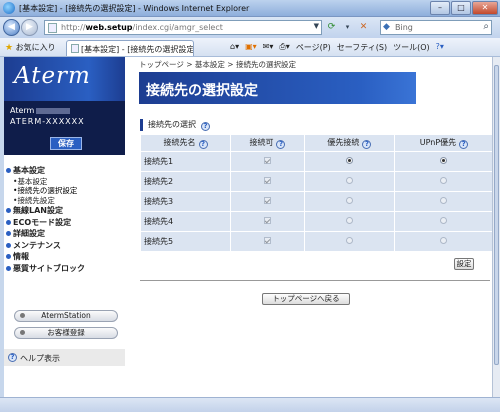 This screenshot has width=500, height=412. What do you see at coordinates (186, 143) in the screenshot?
I see `col-header-name: 接続先名?` at bounding box center [186, 143].